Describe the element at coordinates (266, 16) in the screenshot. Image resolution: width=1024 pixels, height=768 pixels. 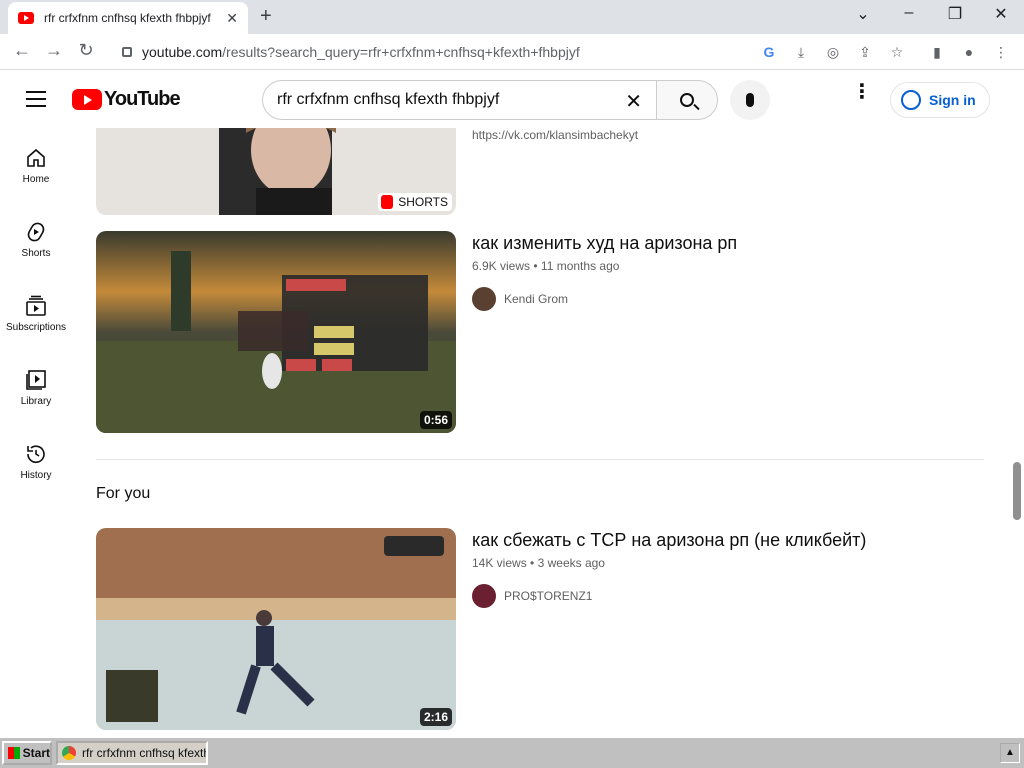
I see `new-tab-icon: +` at that location.